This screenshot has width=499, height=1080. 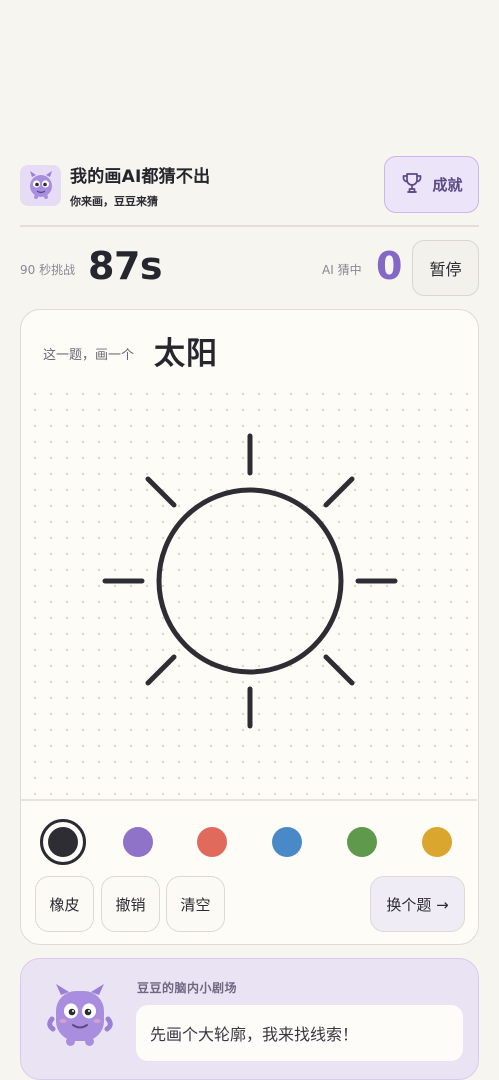 What do you see at coordinates (287, 842) in the screenshot?
I see `color-swatch-blue` at bounding box center [287, 842].